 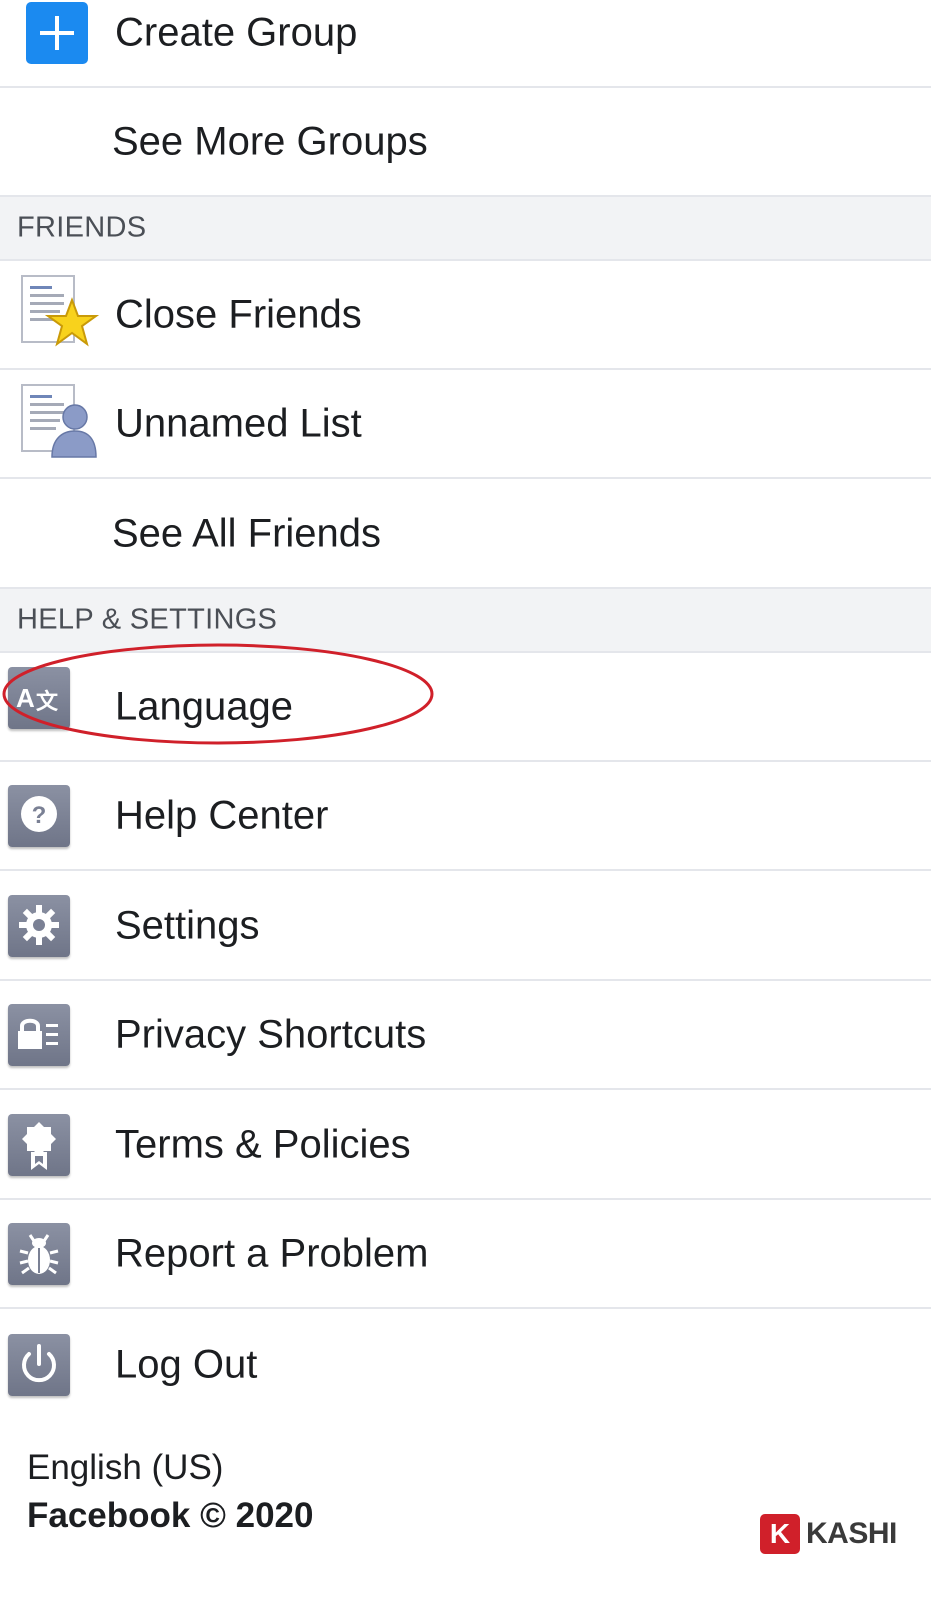 What do you see at coordinates (238, 314) in the screenshot?
I see `close-friends-label: Close Friends` at bounding box center [238, 314].